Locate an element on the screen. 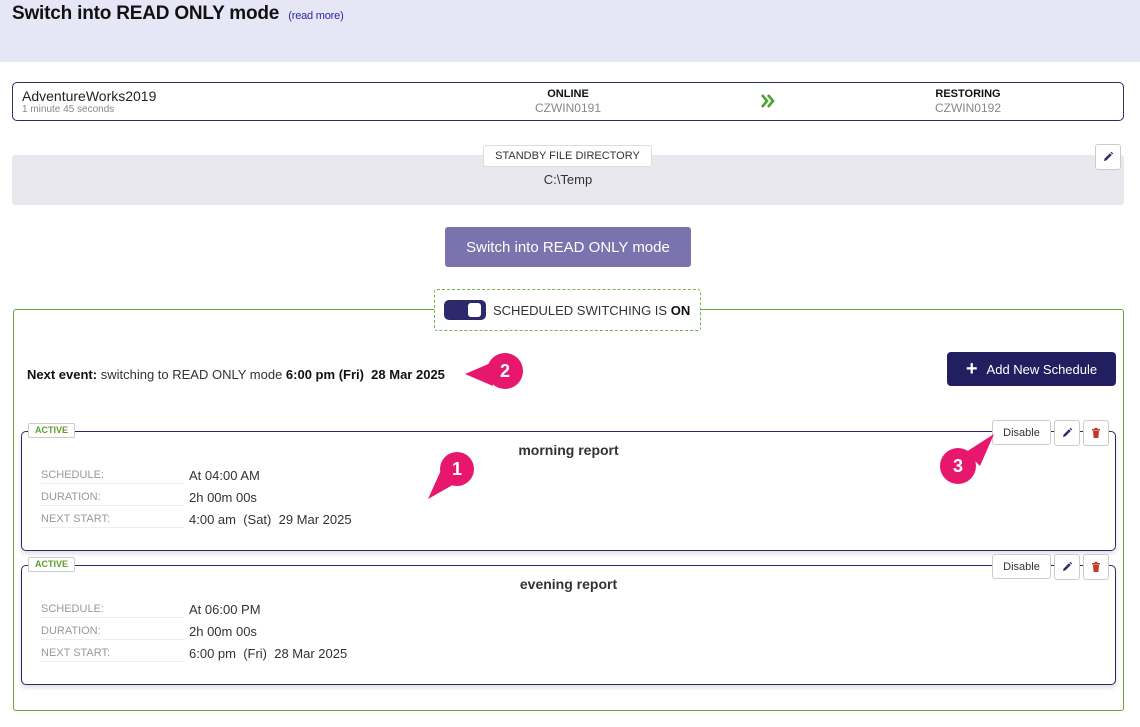  edit-standby-button is located at coordinates (1108, 157).